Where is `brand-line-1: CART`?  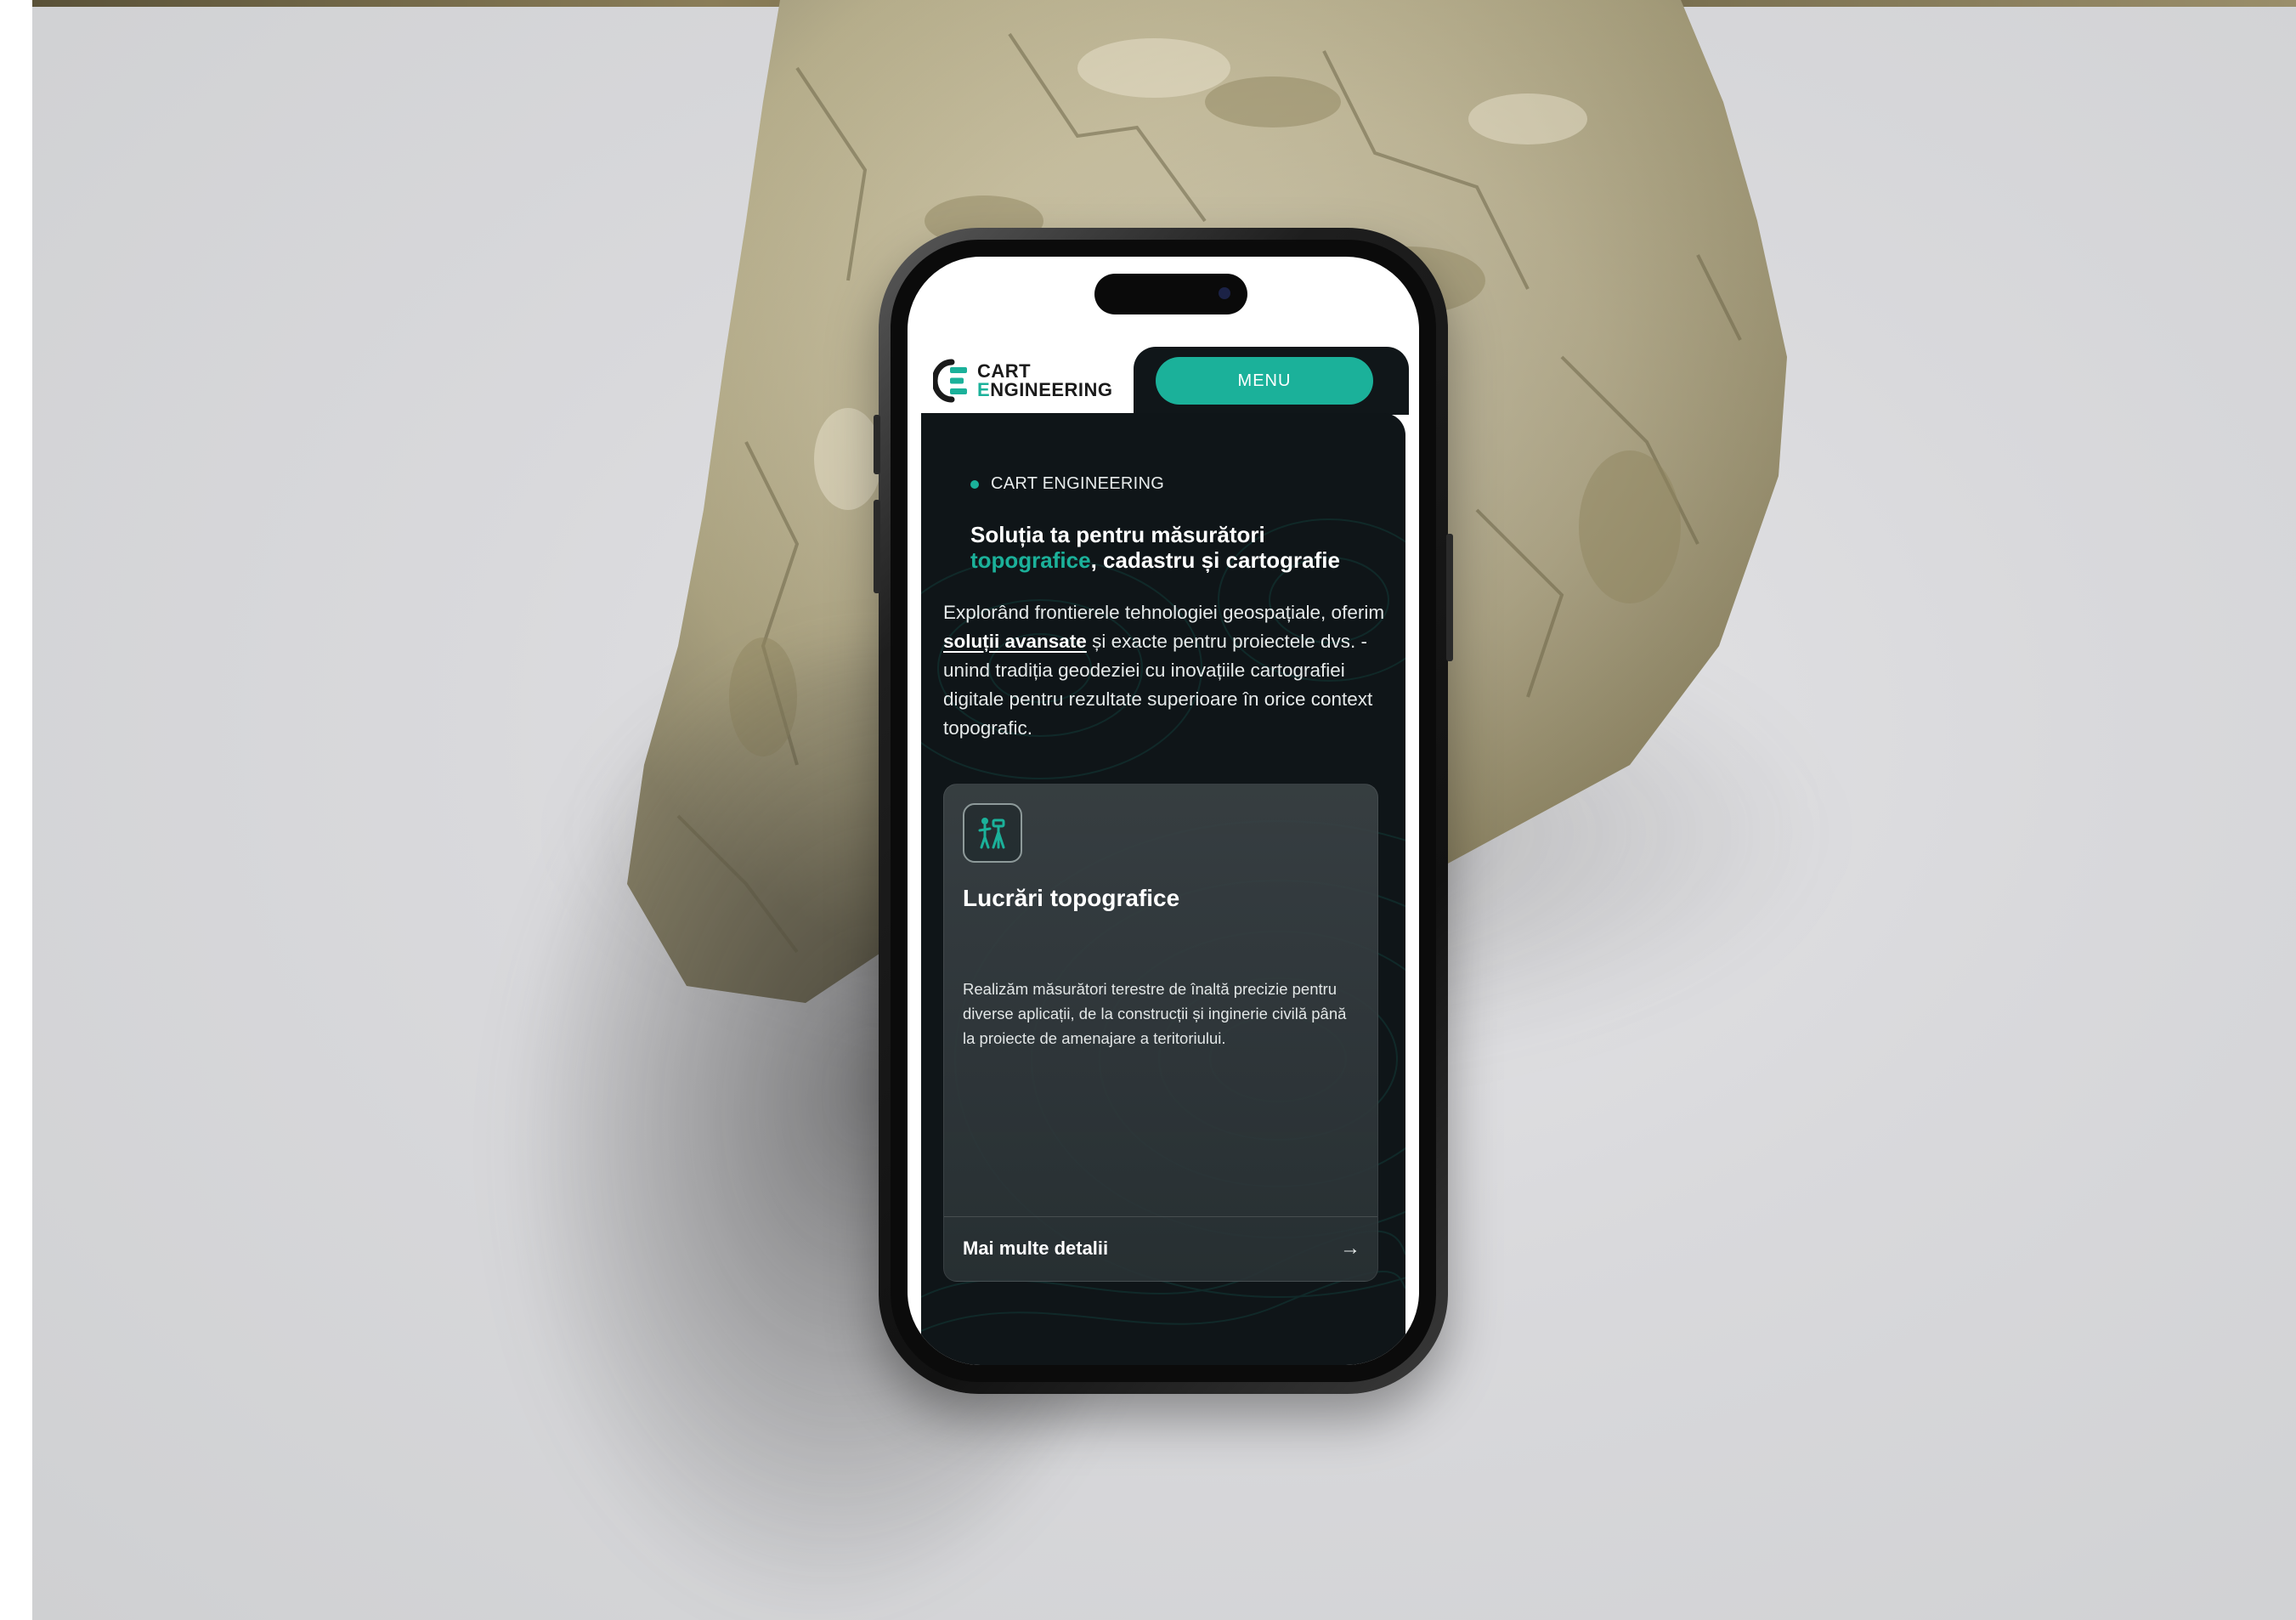
brand-line-1: CART is located at coordinates (1004, 371).